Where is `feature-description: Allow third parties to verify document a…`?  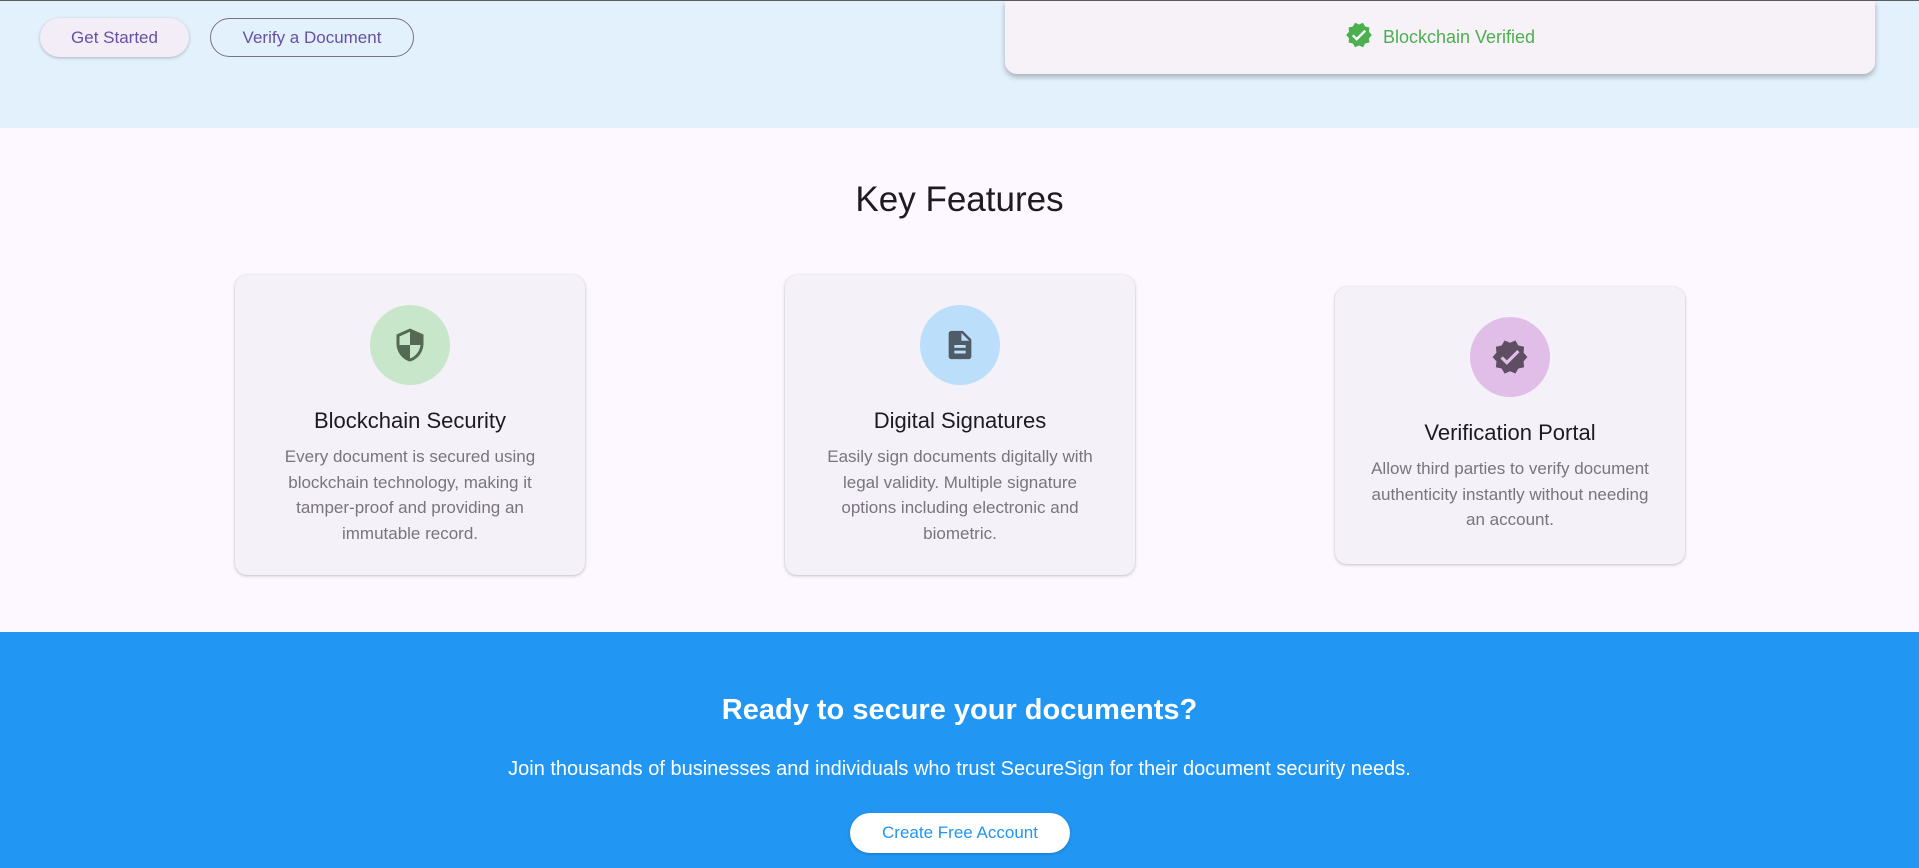 feature-description: Allow third parties to verify document a… is located at coordinates (1510, 494).